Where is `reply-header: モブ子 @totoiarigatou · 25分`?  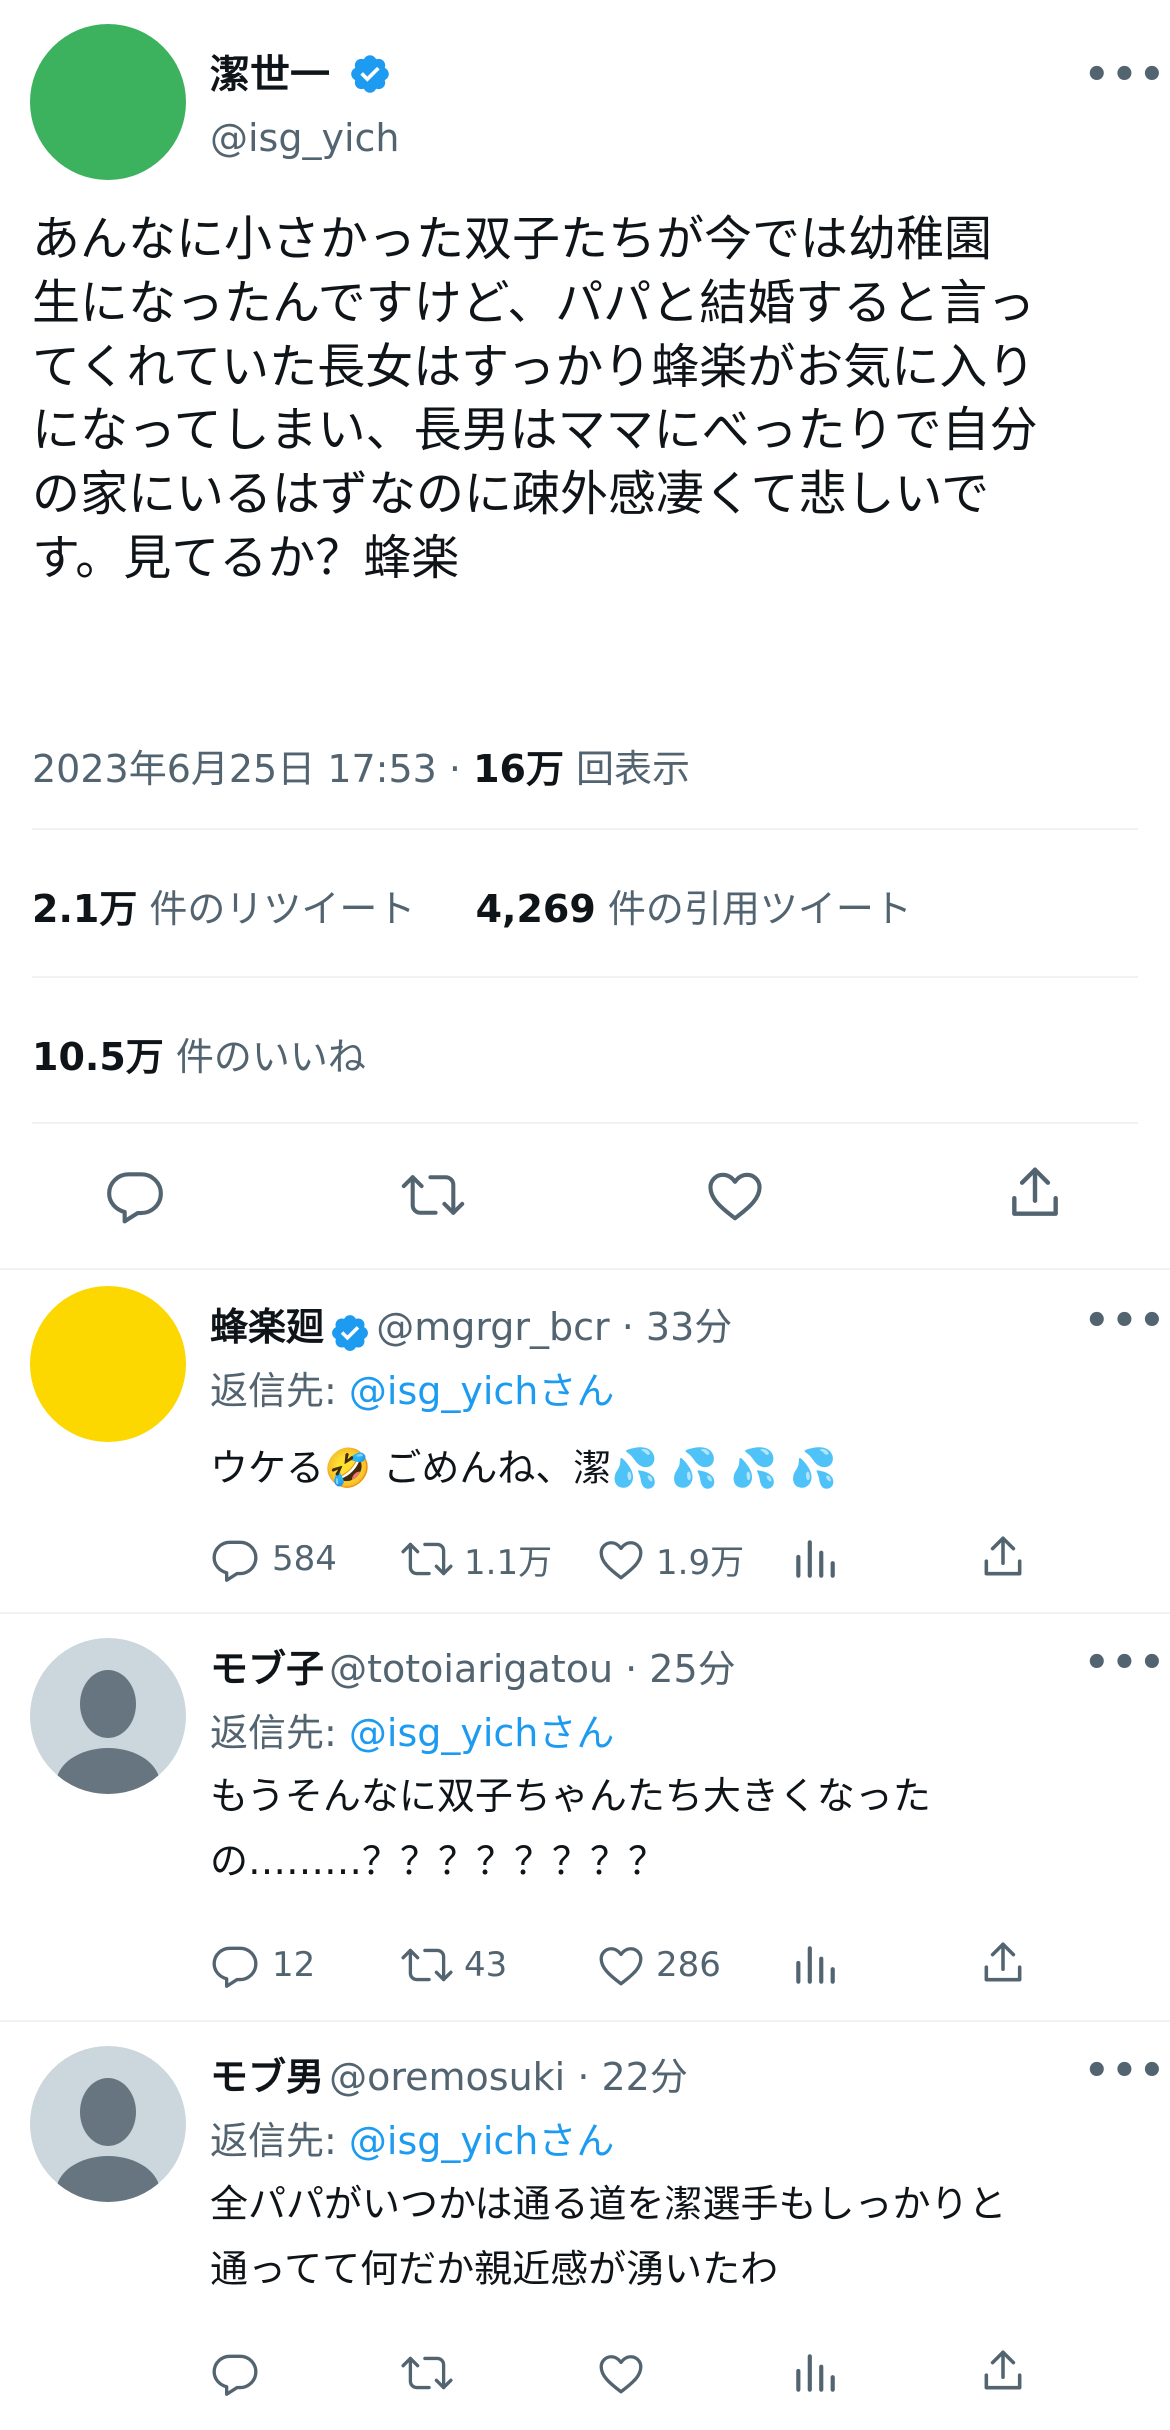 reply-header: モブ子 @totoiarigatou · 25分 is located at coordinates (473, 1665).